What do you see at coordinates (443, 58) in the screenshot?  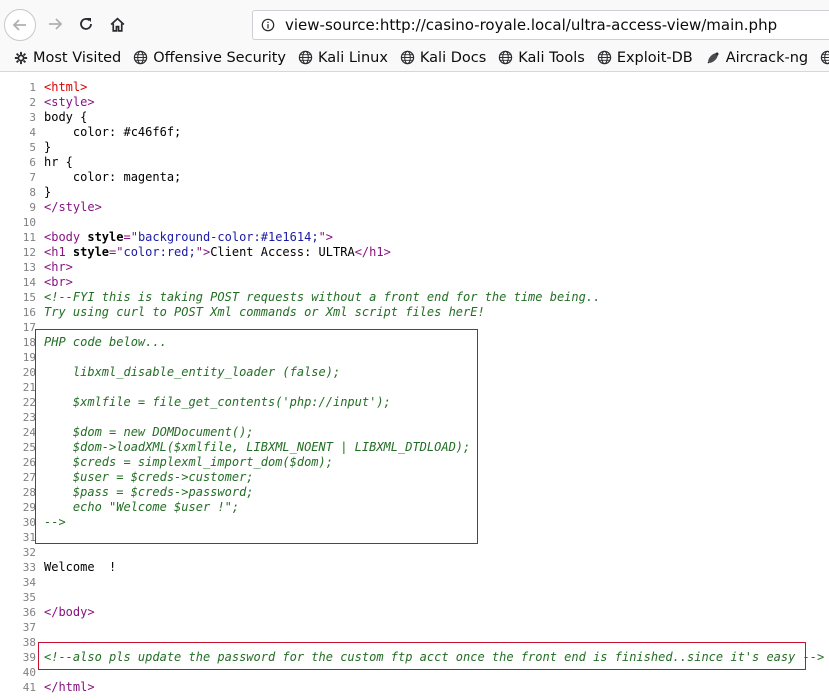 I see `bookmark-item: Kali Docs` at bounding box center [443, 58].